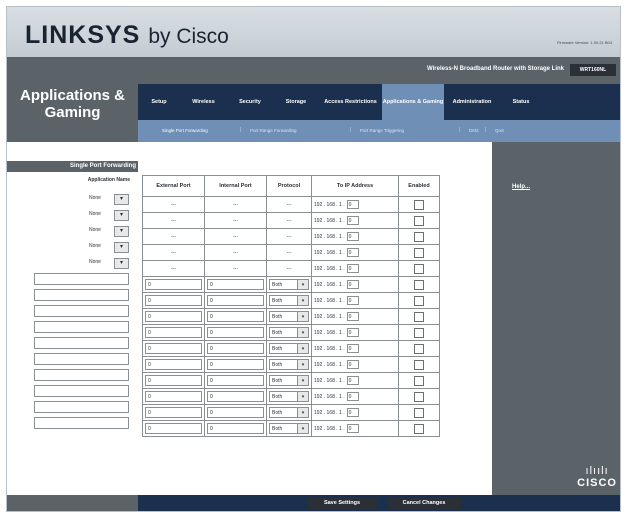 Image resolution: width=627 pixels, height=518 pixels. I want to click on tab-security: Security, so click(250, 102).